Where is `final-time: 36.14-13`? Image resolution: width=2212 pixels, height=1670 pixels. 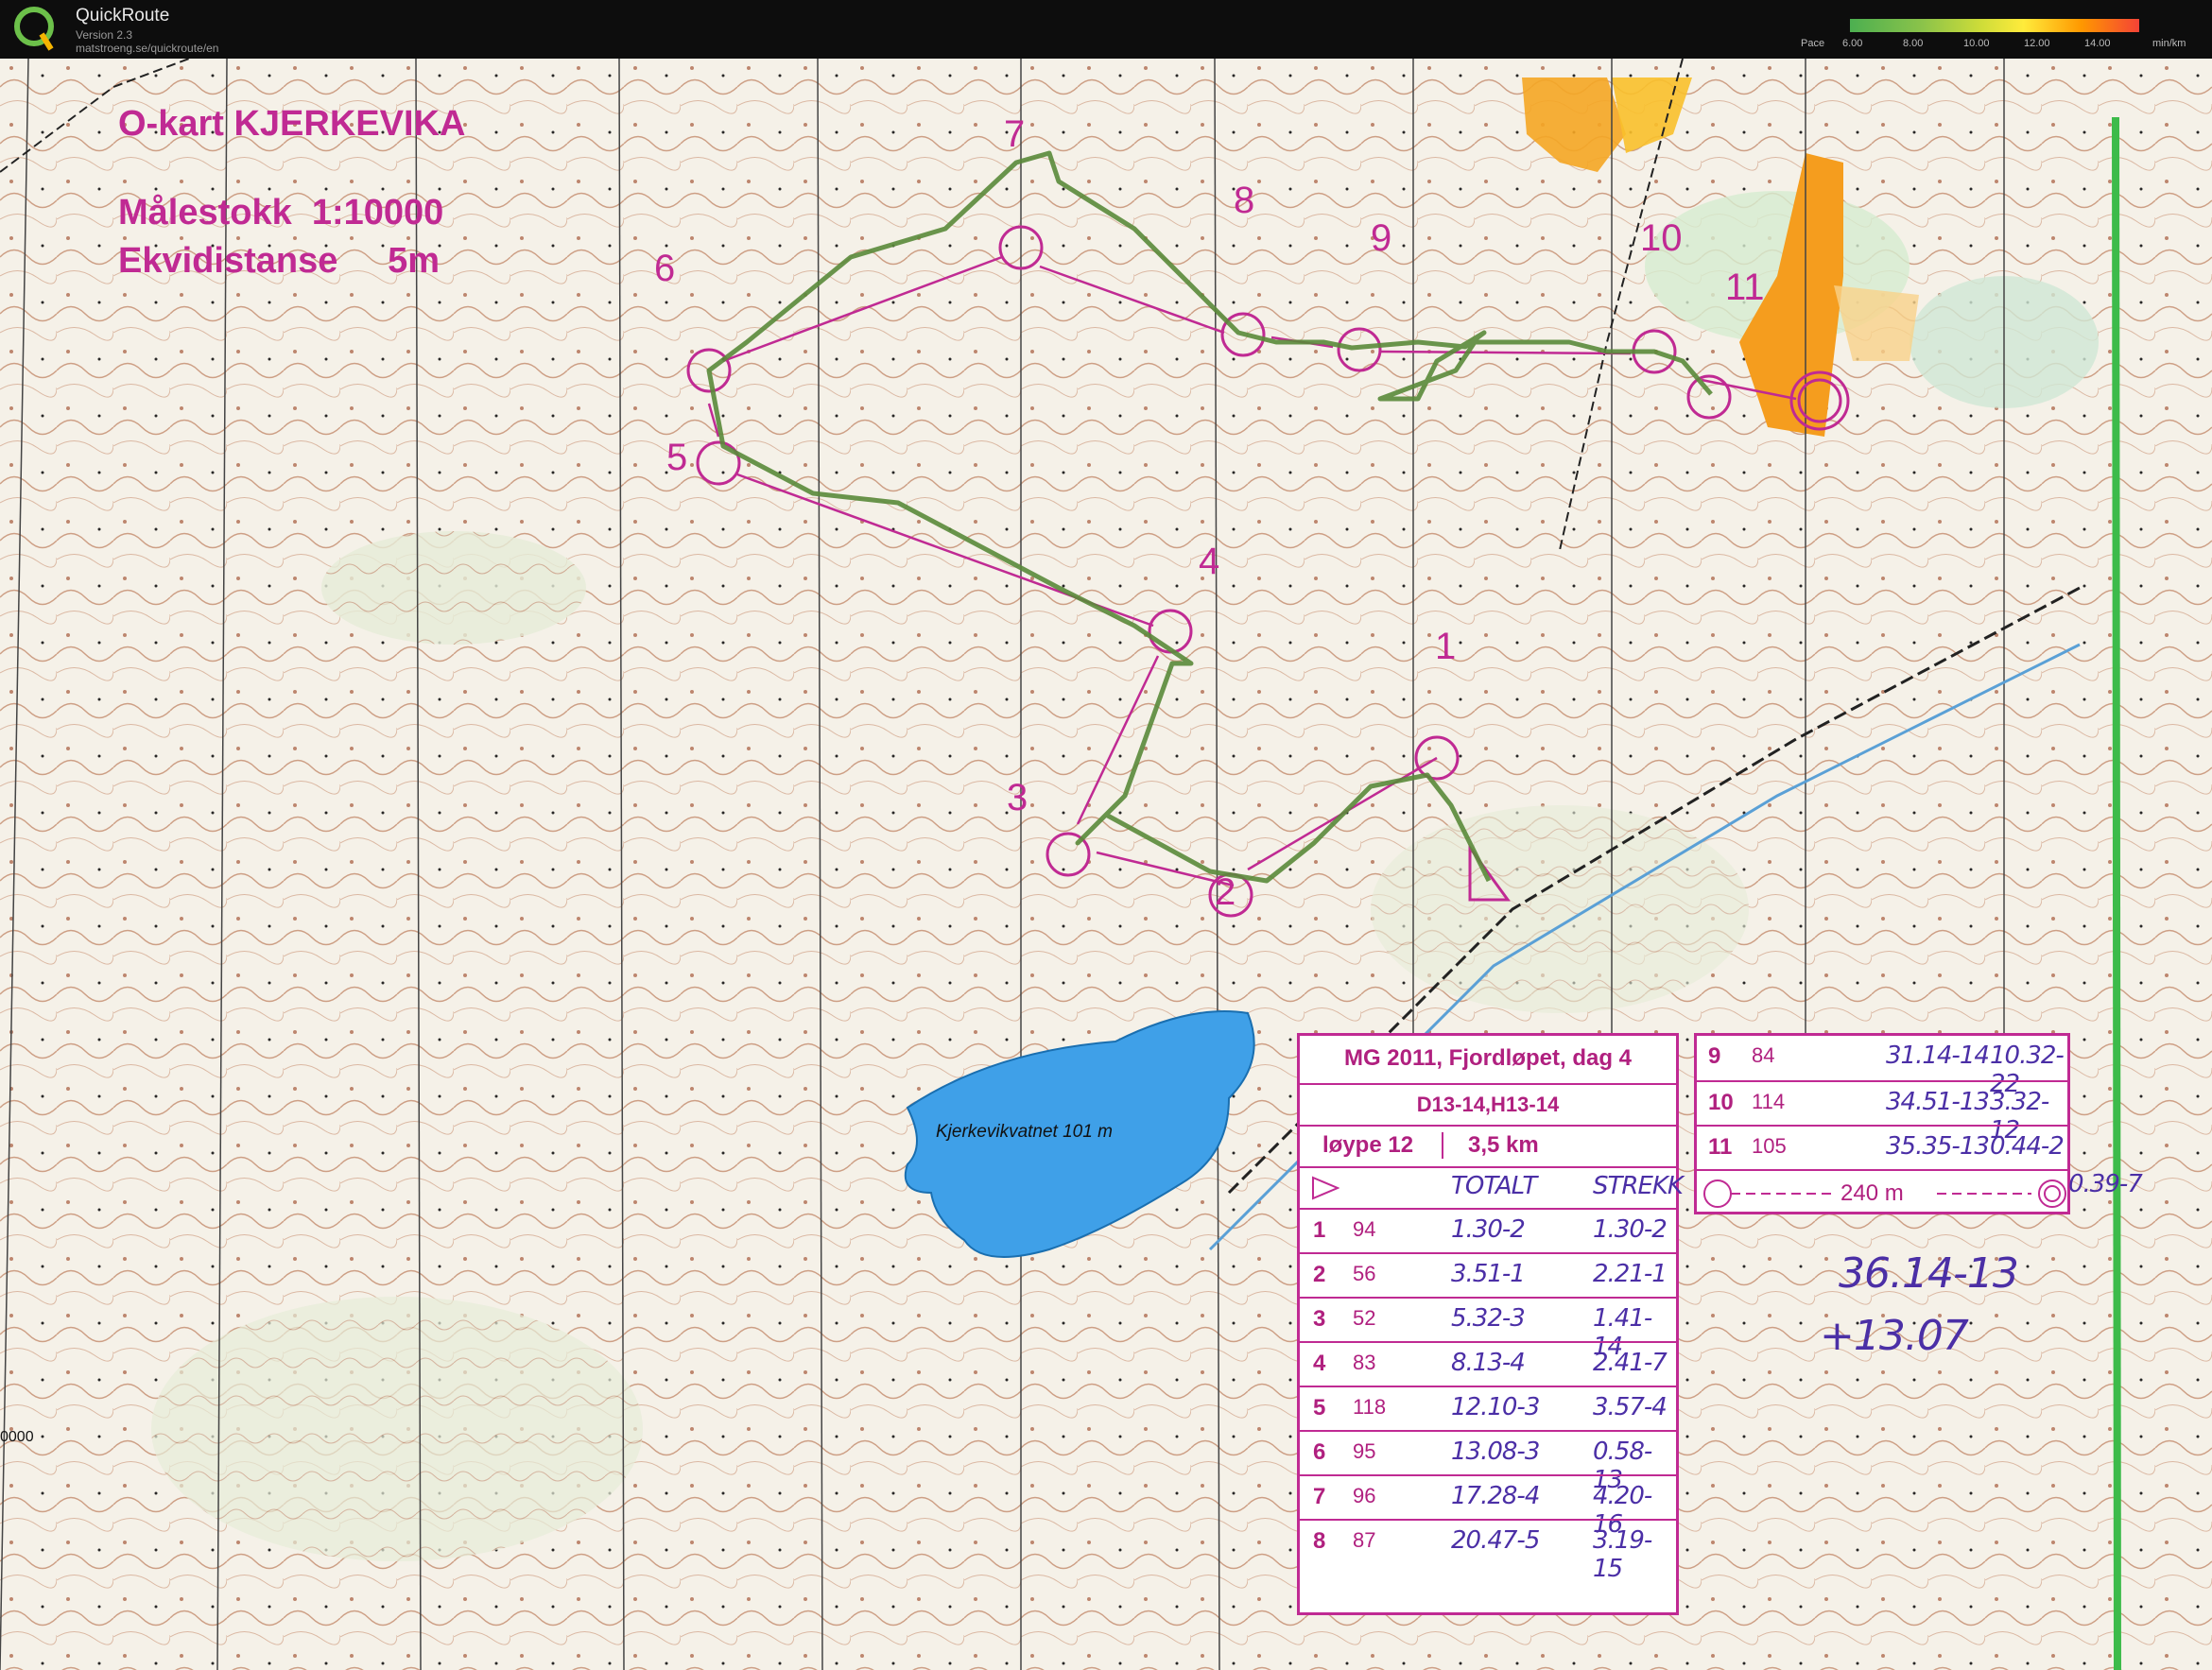
final-time: 36.14-13 is located at coordinates (1929, 1273).